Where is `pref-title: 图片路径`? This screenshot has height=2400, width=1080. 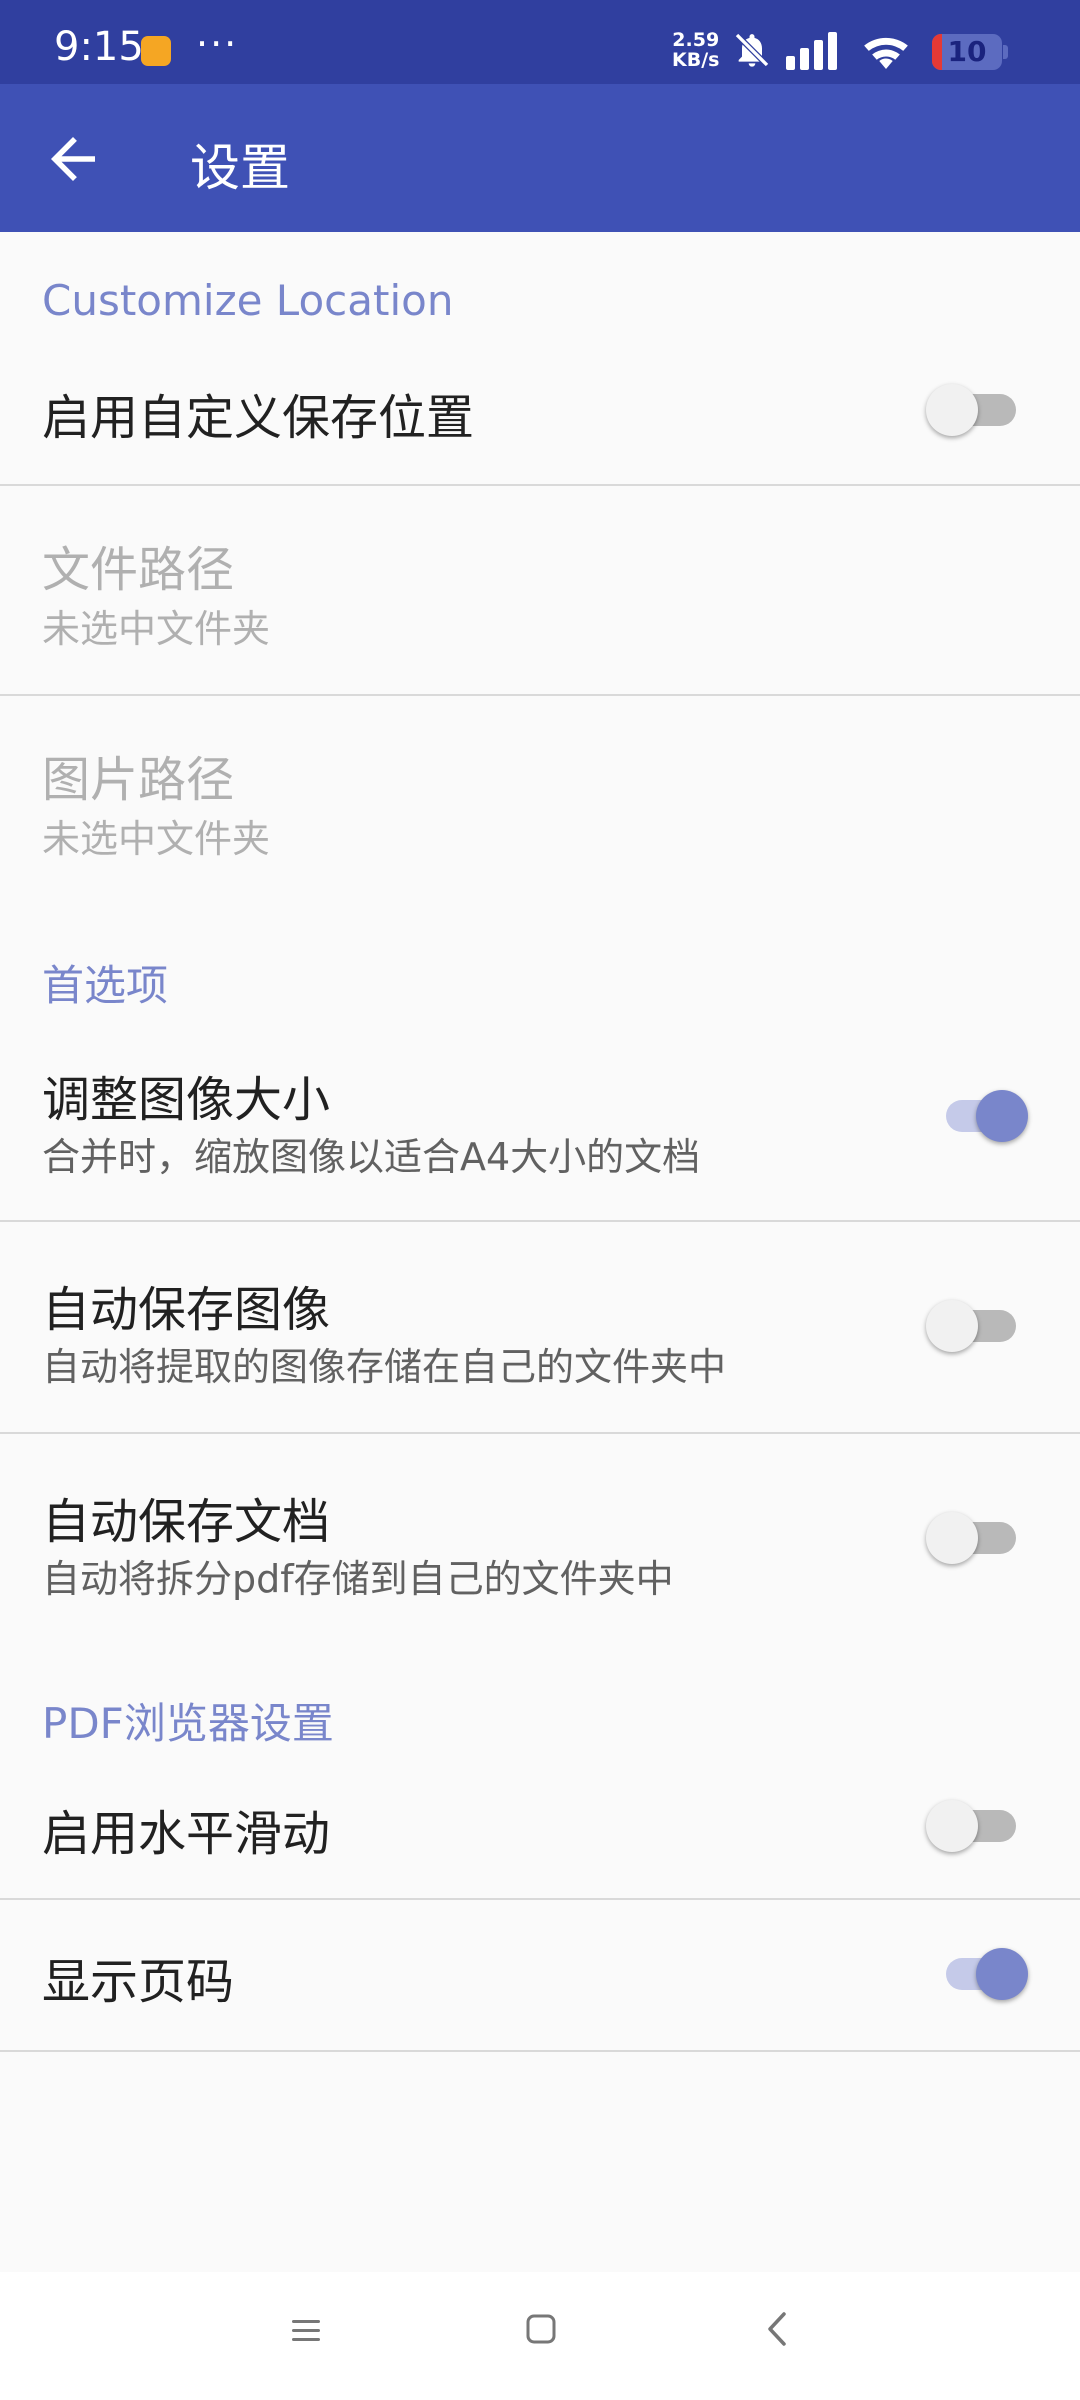 pref-title: 图片路径 is located at coordinates (138, 780).